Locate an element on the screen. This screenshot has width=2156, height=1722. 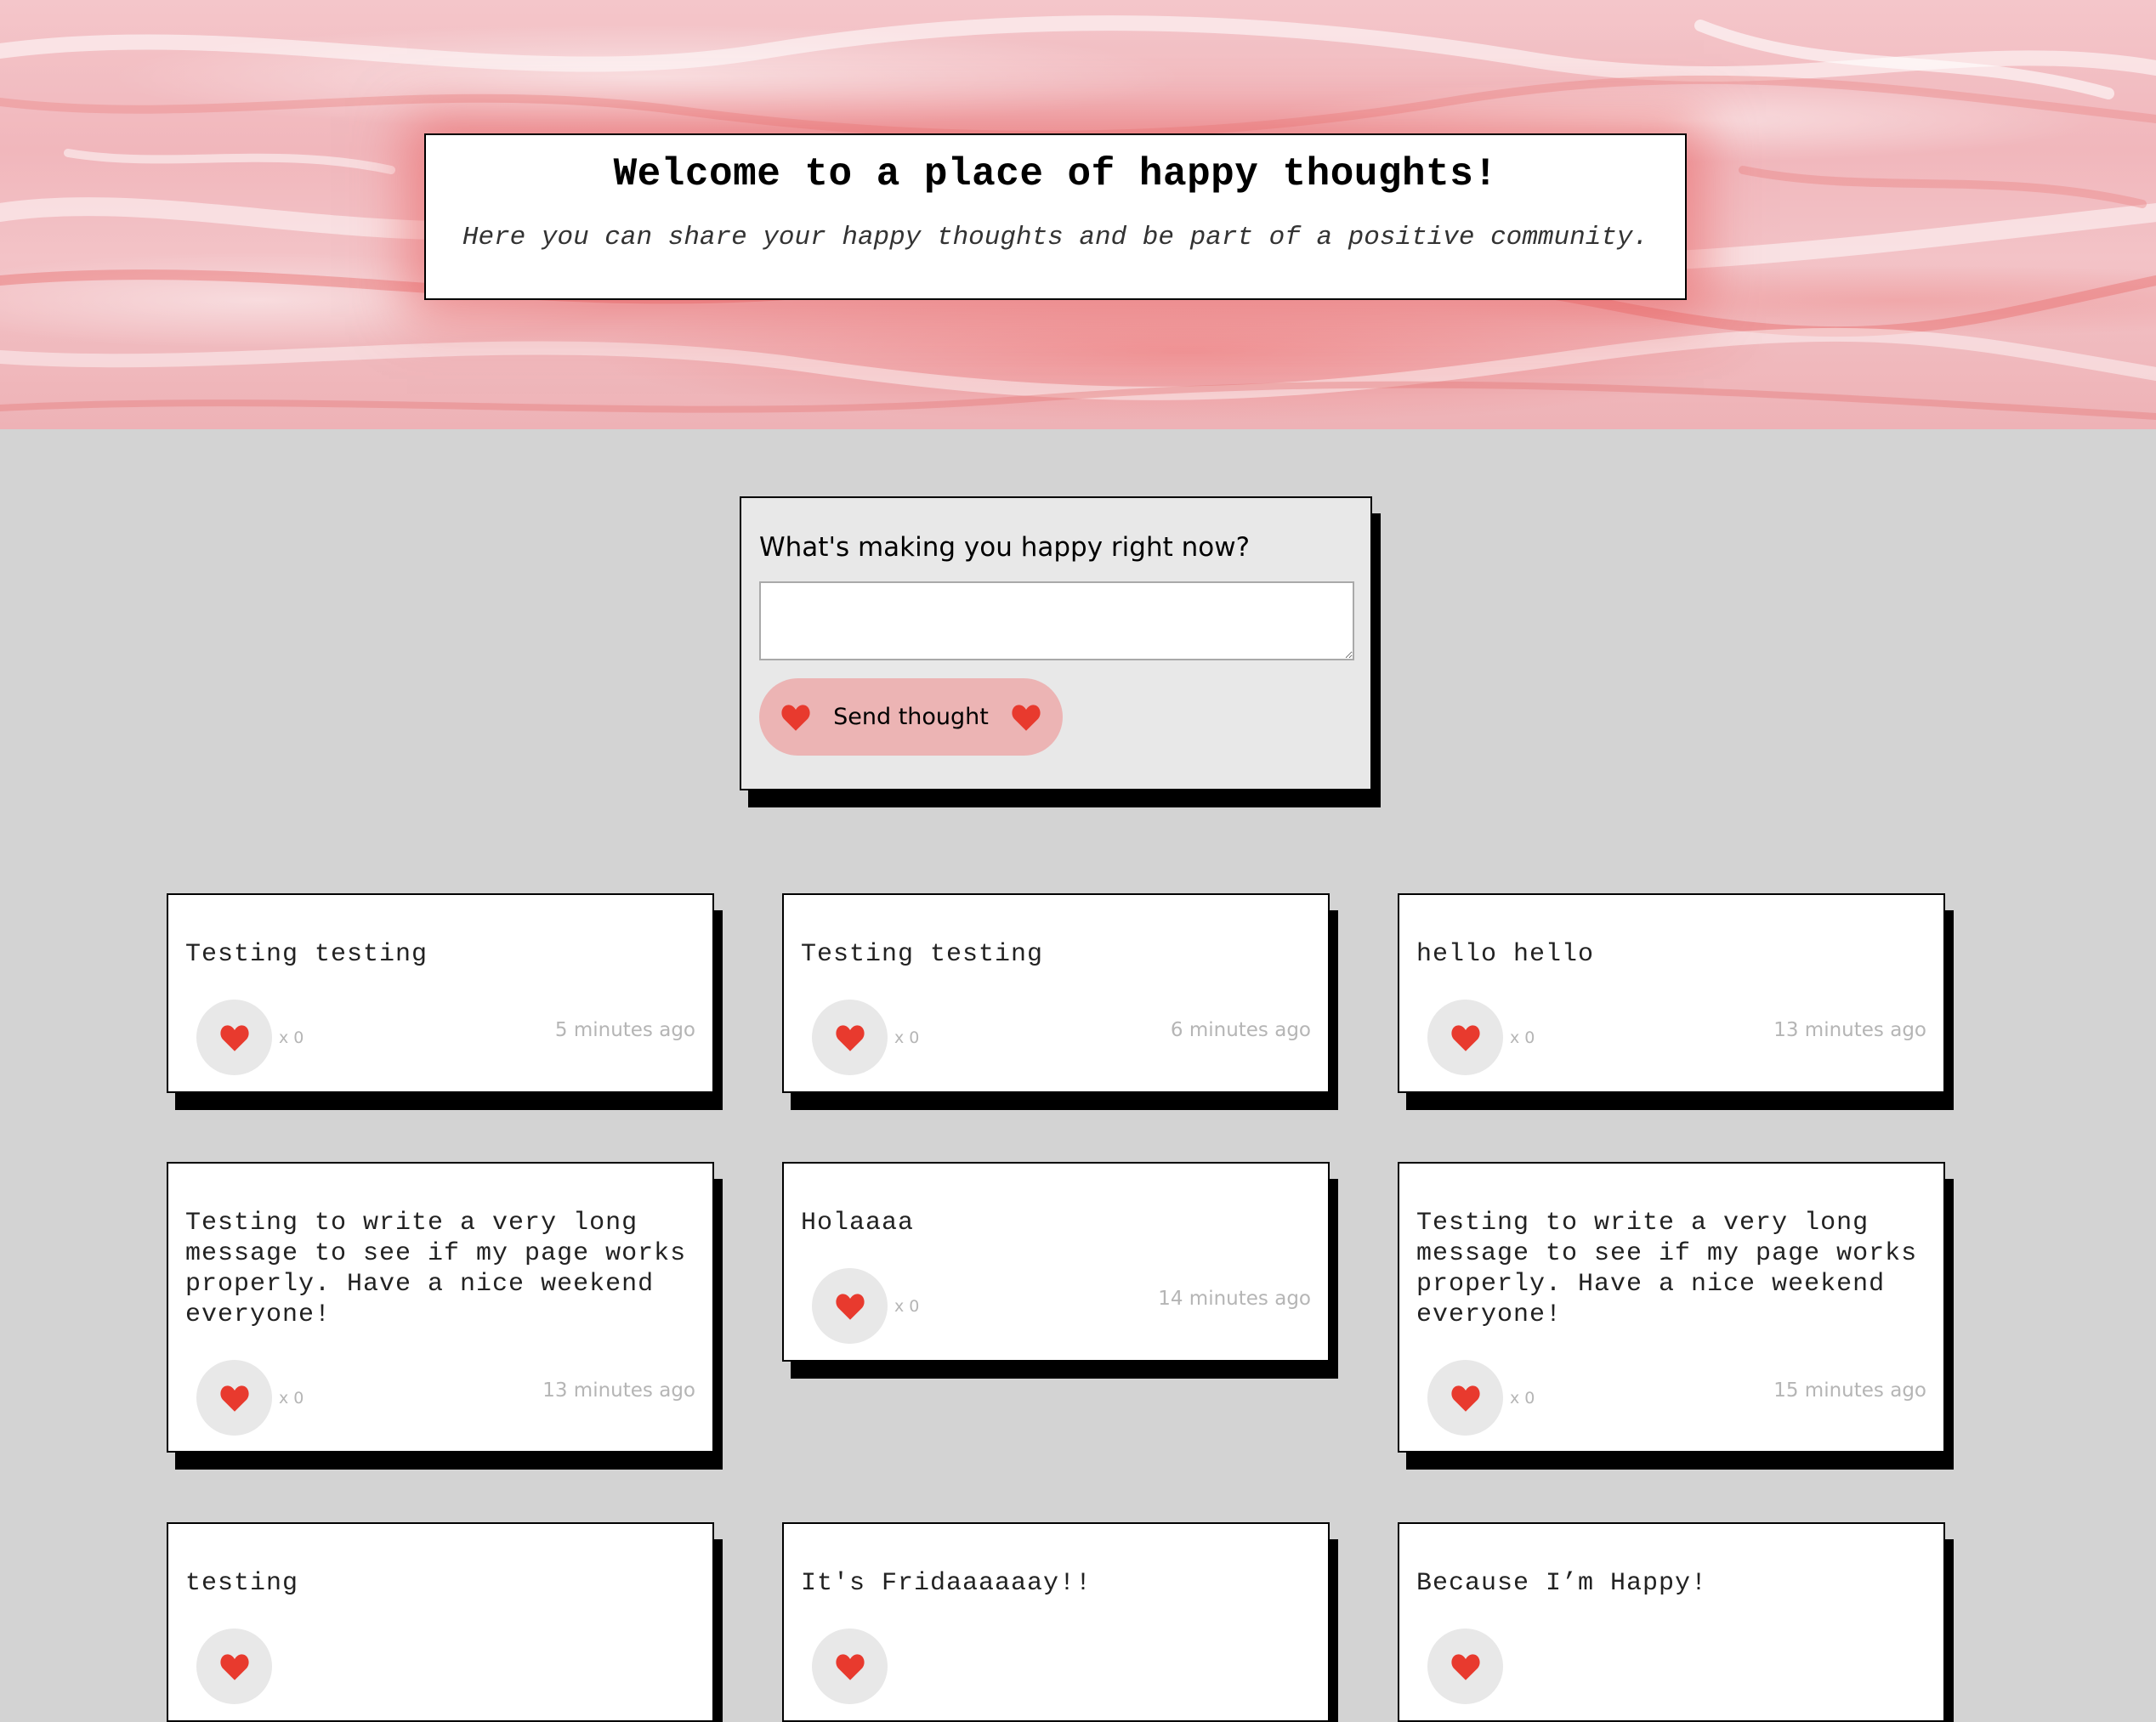
thought-message: It's Fridaaaaaay!! is located at coordinates (947, 1583).